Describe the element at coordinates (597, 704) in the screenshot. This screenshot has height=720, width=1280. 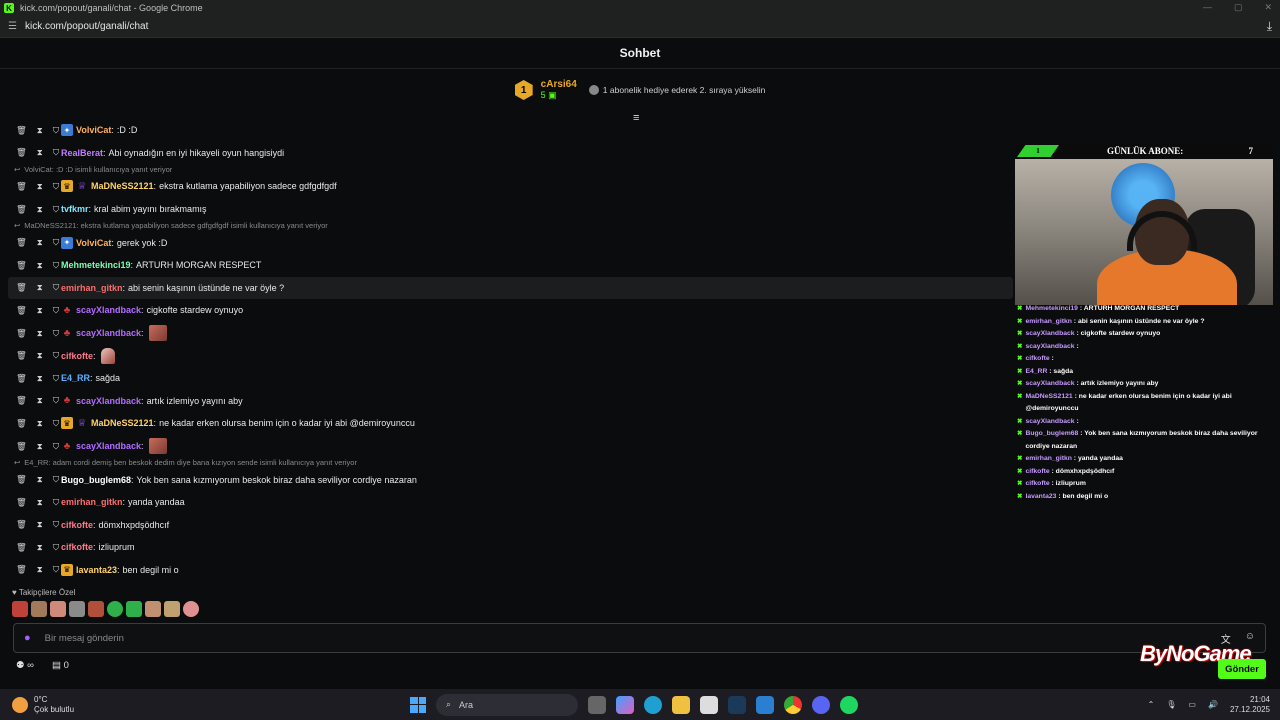
I see `task-view-icon` at that location.